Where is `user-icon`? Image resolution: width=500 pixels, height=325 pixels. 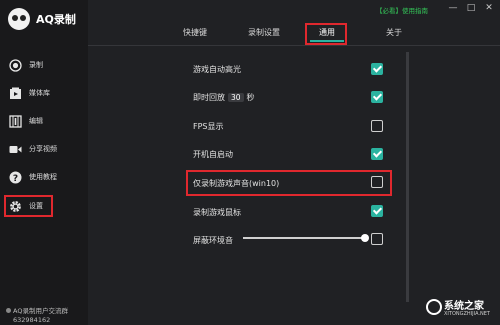
user-icon is located at coordinates (8, 310).